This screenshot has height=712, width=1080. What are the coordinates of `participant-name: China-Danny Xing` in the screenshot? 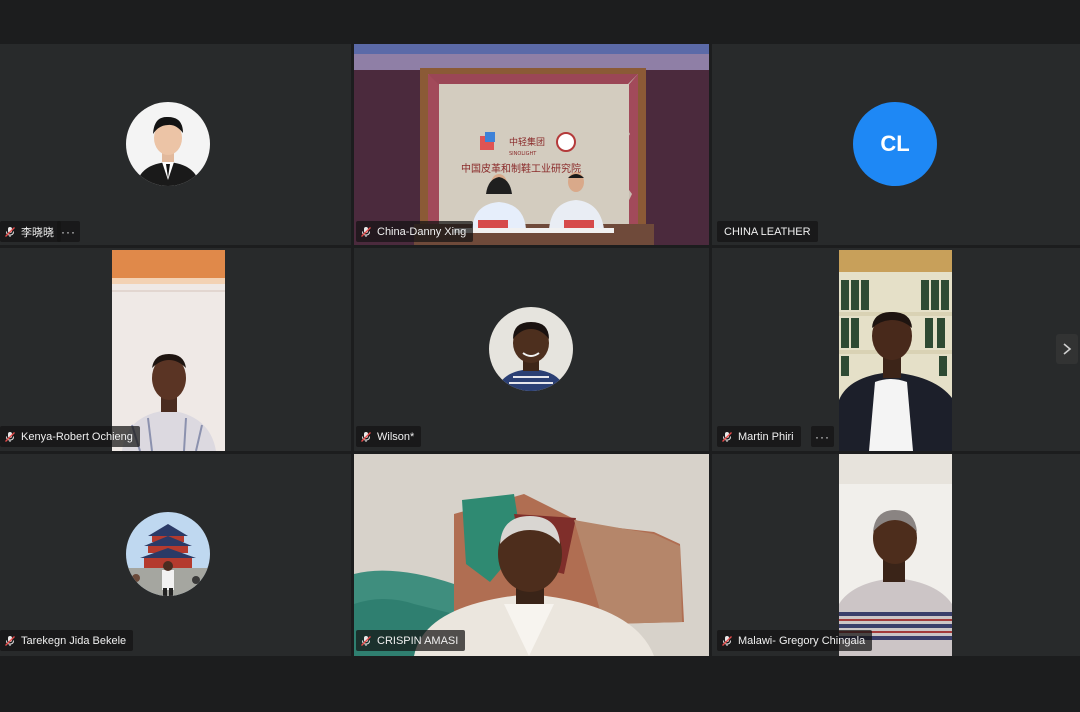 It's located at (422, 231).